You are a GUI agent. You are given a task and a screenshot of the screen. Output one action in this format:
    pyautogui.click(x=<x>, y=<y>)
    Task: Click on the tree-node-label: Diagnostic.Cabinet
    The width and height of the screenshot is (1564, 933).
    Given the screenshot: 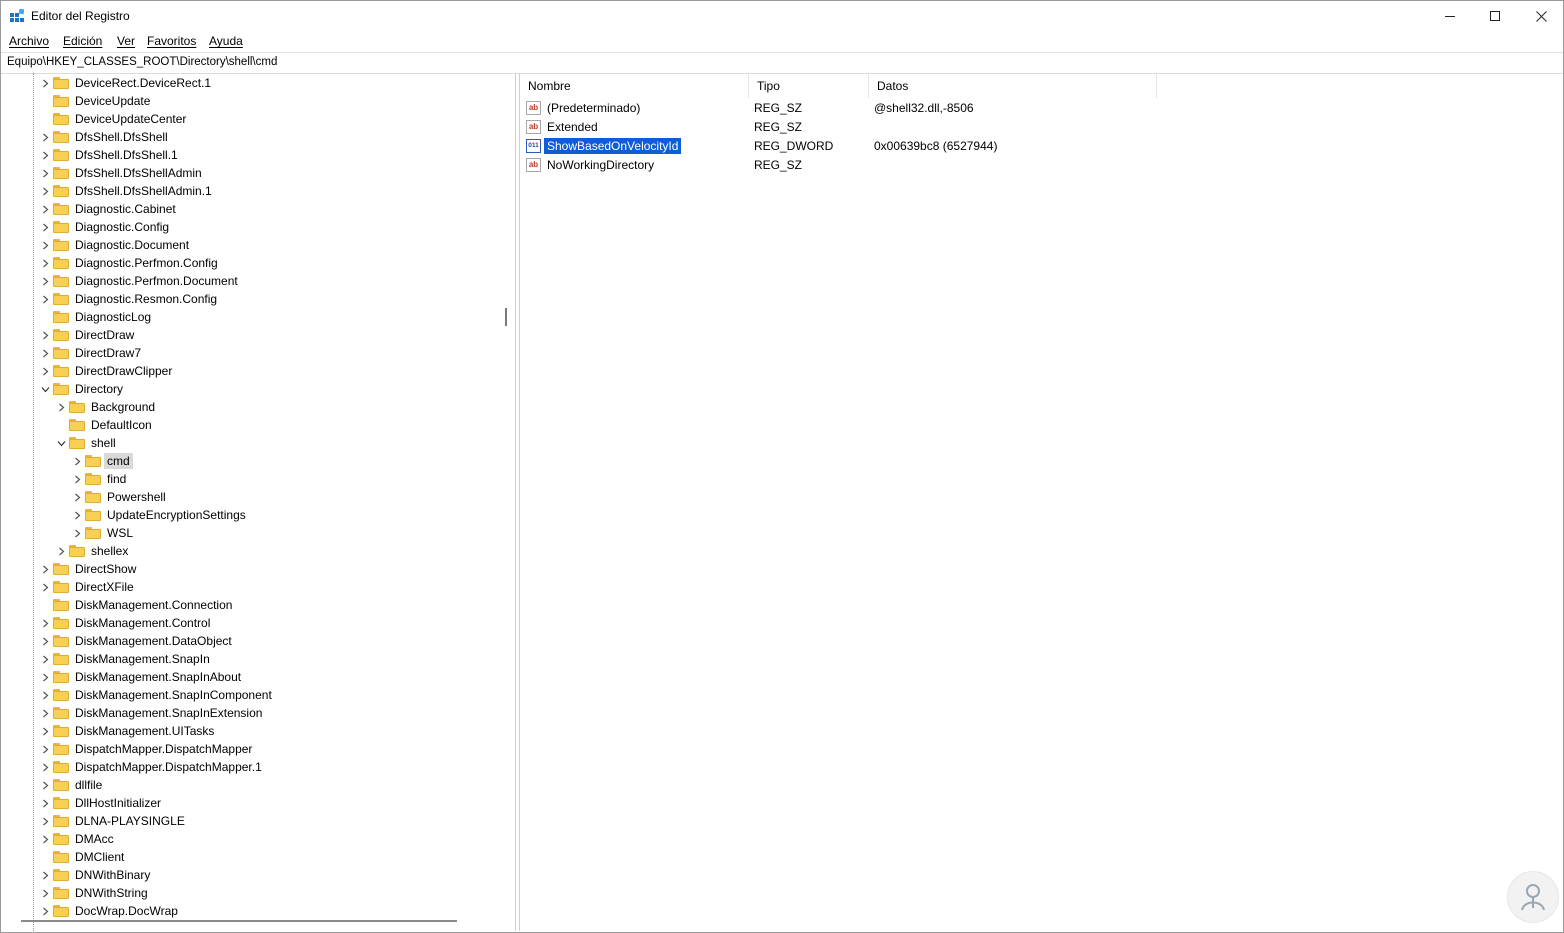 What is the action you would take?
    pyautogui.click(x=125, y=209)
    